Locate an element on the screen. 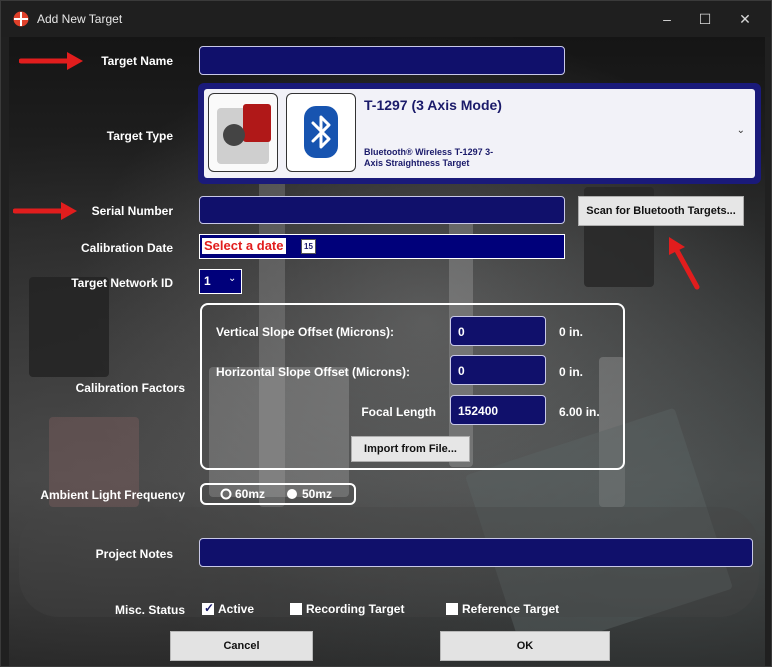 This screenshot has width=772, height=667. target-device-image is located at coordinates (243, 132).